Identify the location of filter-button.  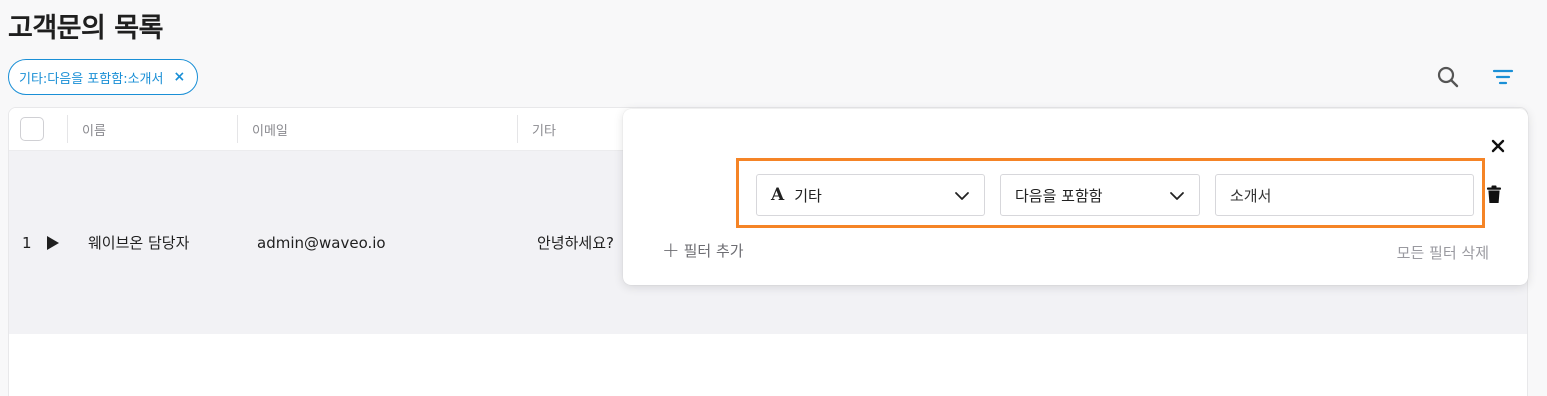
(1503, 77).